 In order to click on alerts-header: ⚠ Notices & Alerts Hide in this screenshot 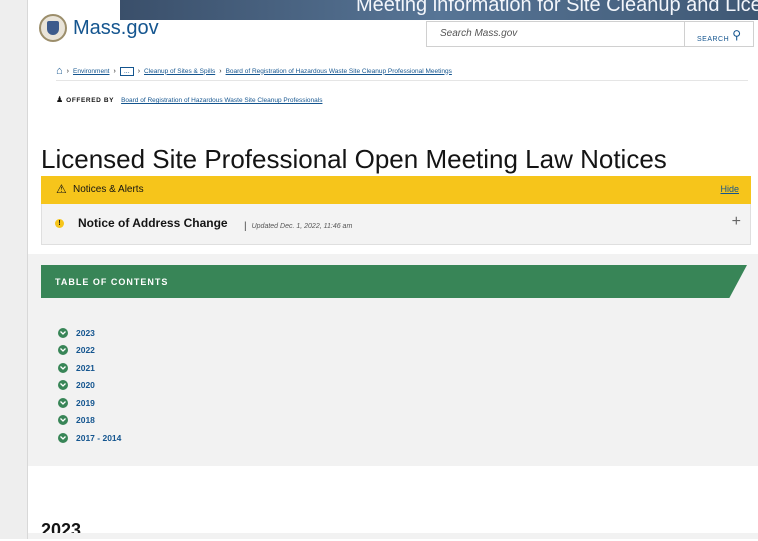, I will do `click(396, 190)`.